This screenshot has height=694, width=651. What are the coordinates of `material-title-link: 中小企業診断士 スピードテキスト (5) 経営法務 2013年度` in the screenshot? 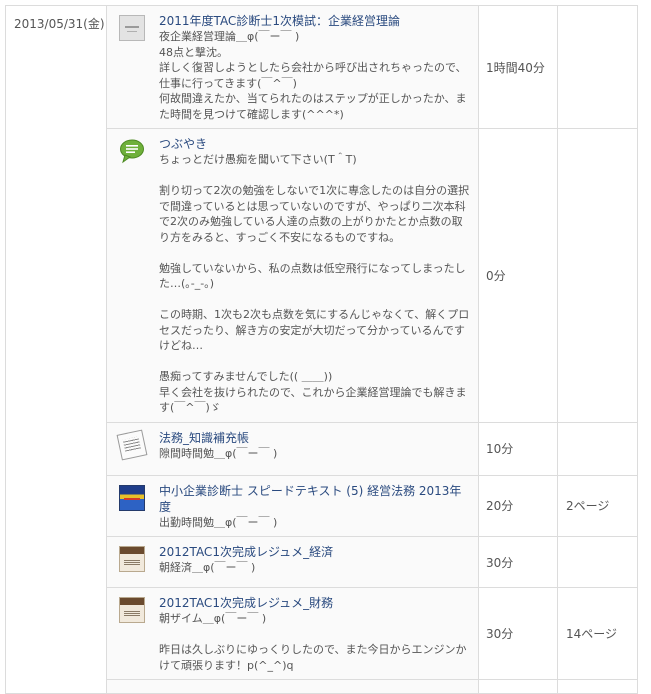 It's located at (315, 499).